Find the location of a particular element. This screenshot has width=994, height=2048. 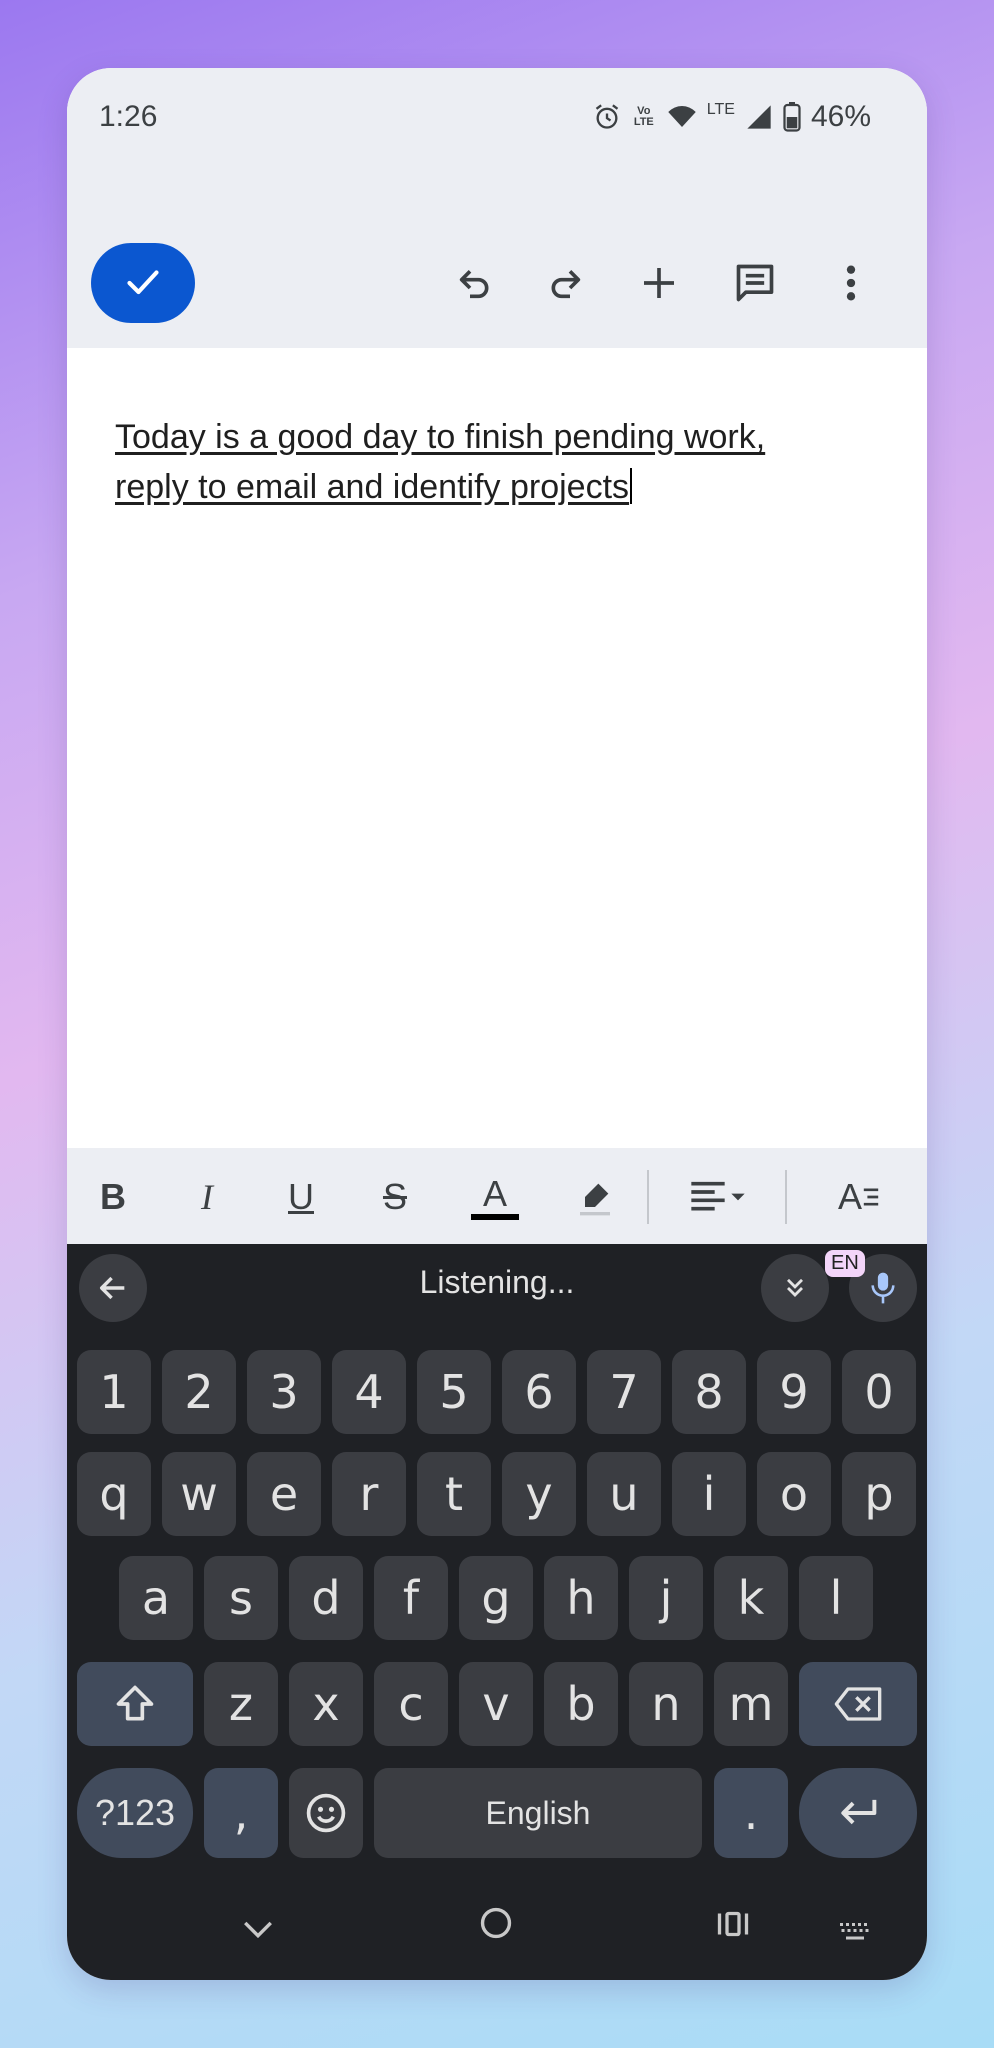

microphone-icon is located at coordinates (883, 1288).